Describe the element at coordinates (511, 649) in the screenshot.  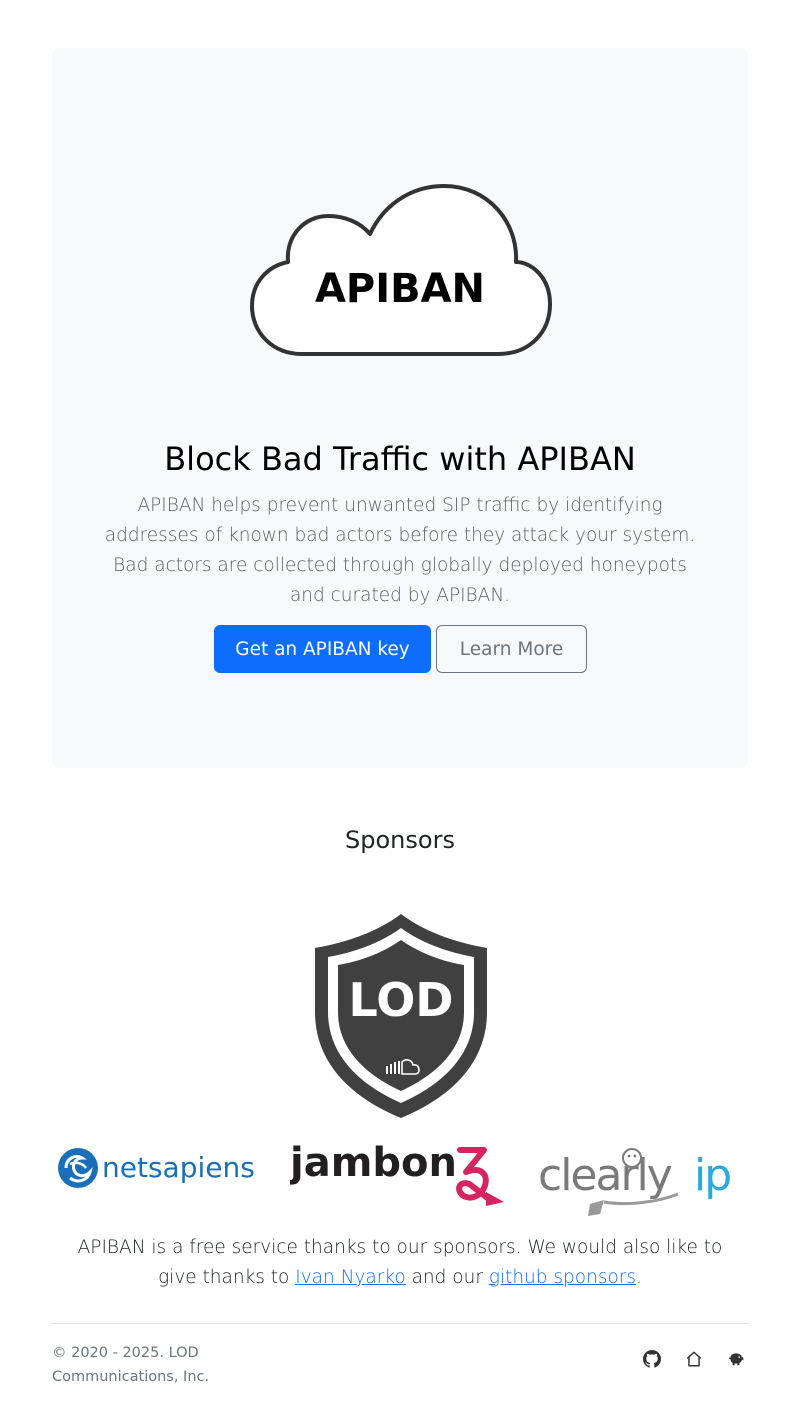
I see `learn-more-button: Learn More` at that location.